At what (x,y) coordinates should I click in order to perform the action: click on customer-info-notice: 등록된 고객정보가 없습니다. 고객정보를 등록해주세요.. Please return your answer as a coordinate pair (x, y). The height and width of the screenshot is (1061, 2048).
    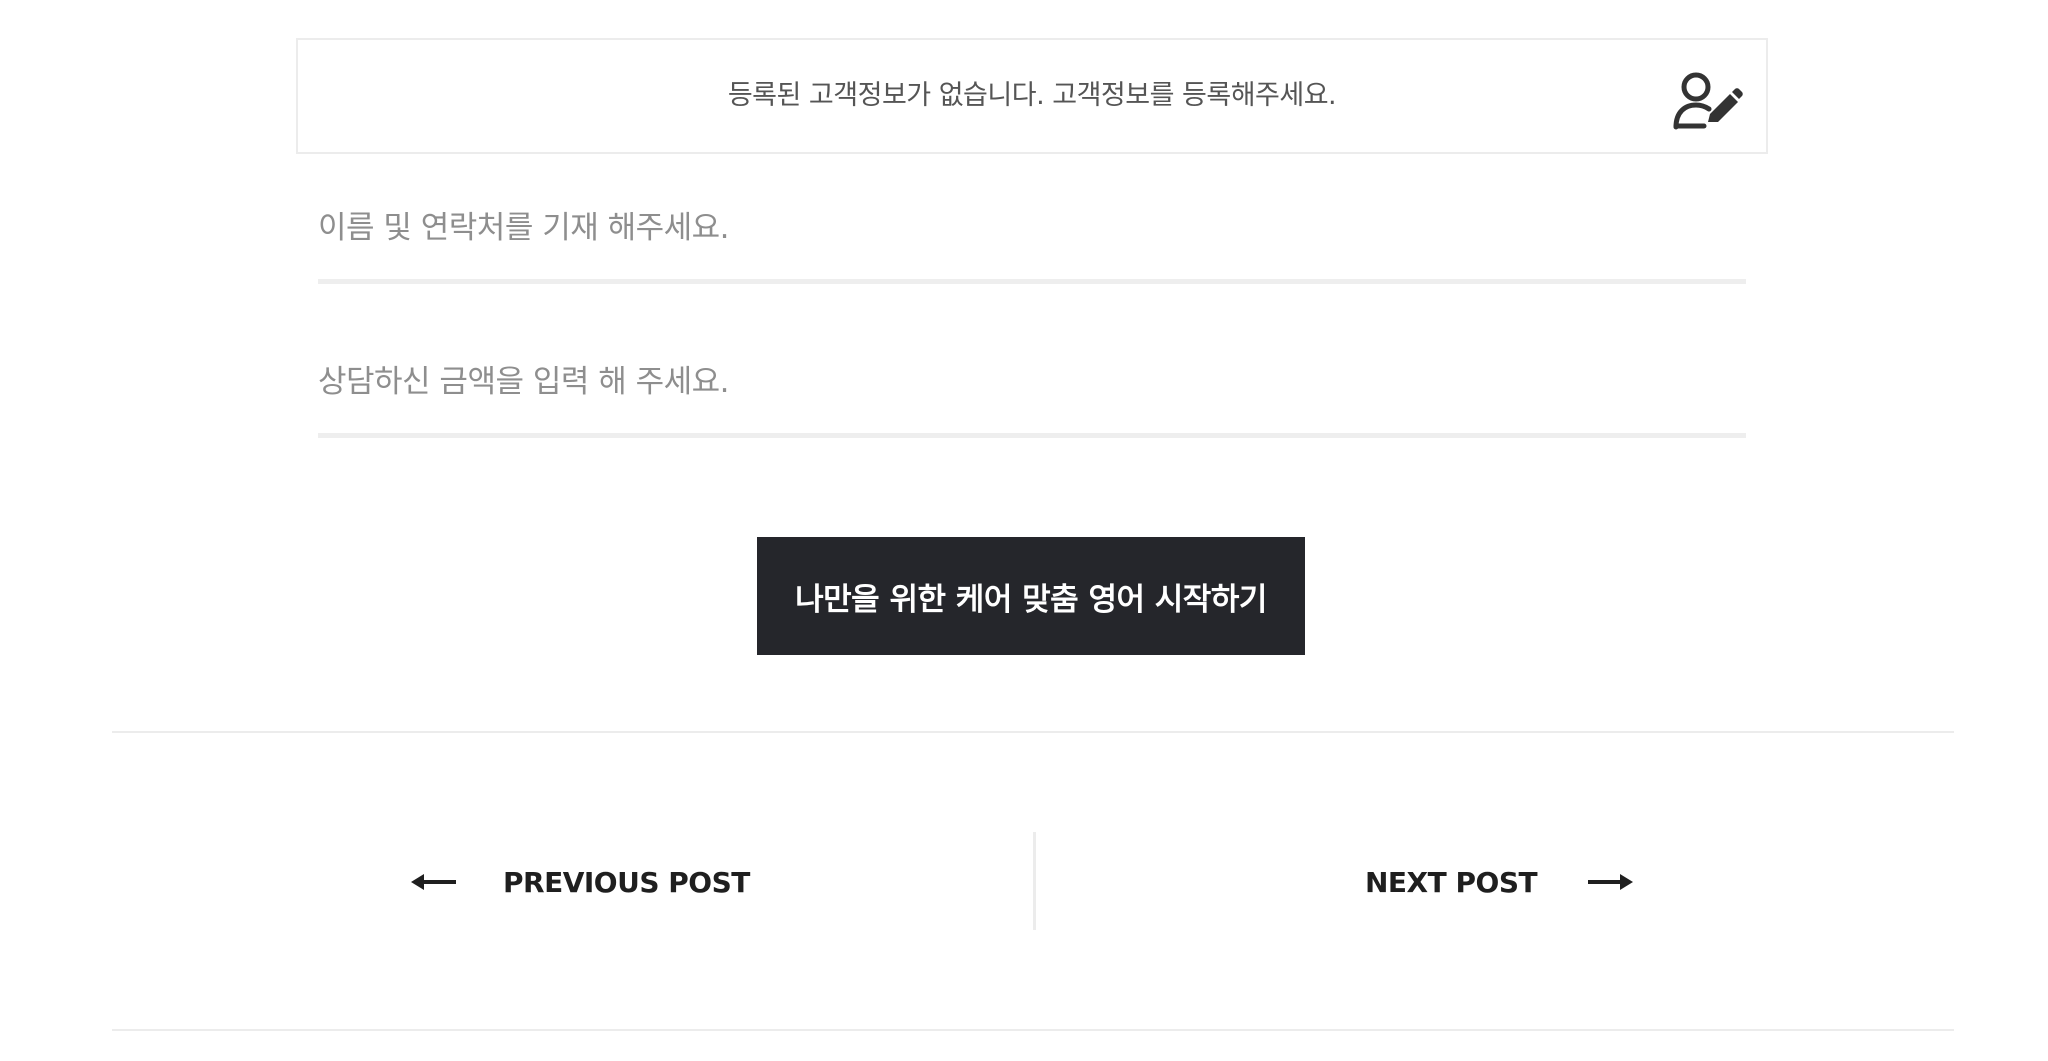
    Looking at the image, I should click on (1032, 96).